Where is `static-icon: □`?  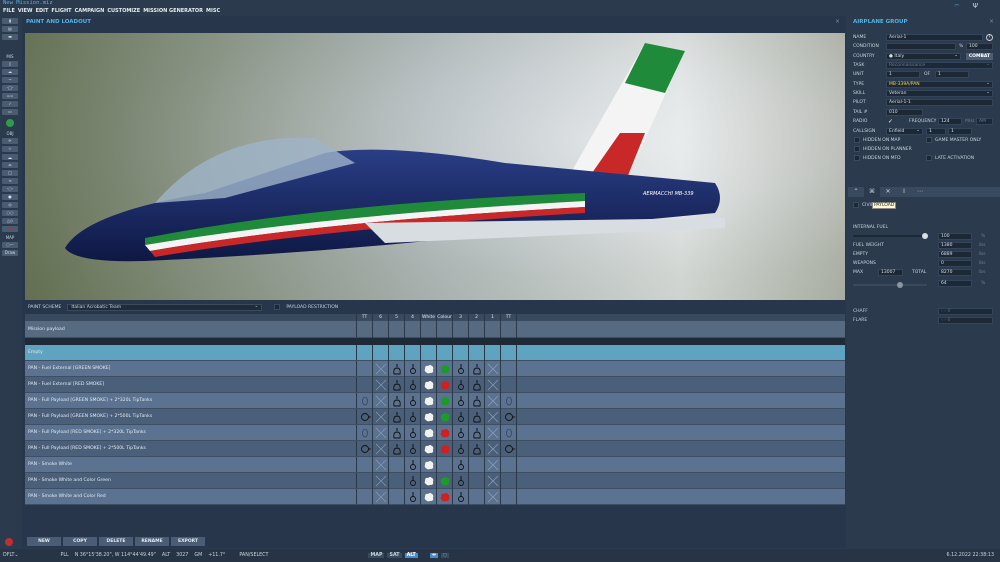 static-icon: □ is located at coordinates (10, 173).